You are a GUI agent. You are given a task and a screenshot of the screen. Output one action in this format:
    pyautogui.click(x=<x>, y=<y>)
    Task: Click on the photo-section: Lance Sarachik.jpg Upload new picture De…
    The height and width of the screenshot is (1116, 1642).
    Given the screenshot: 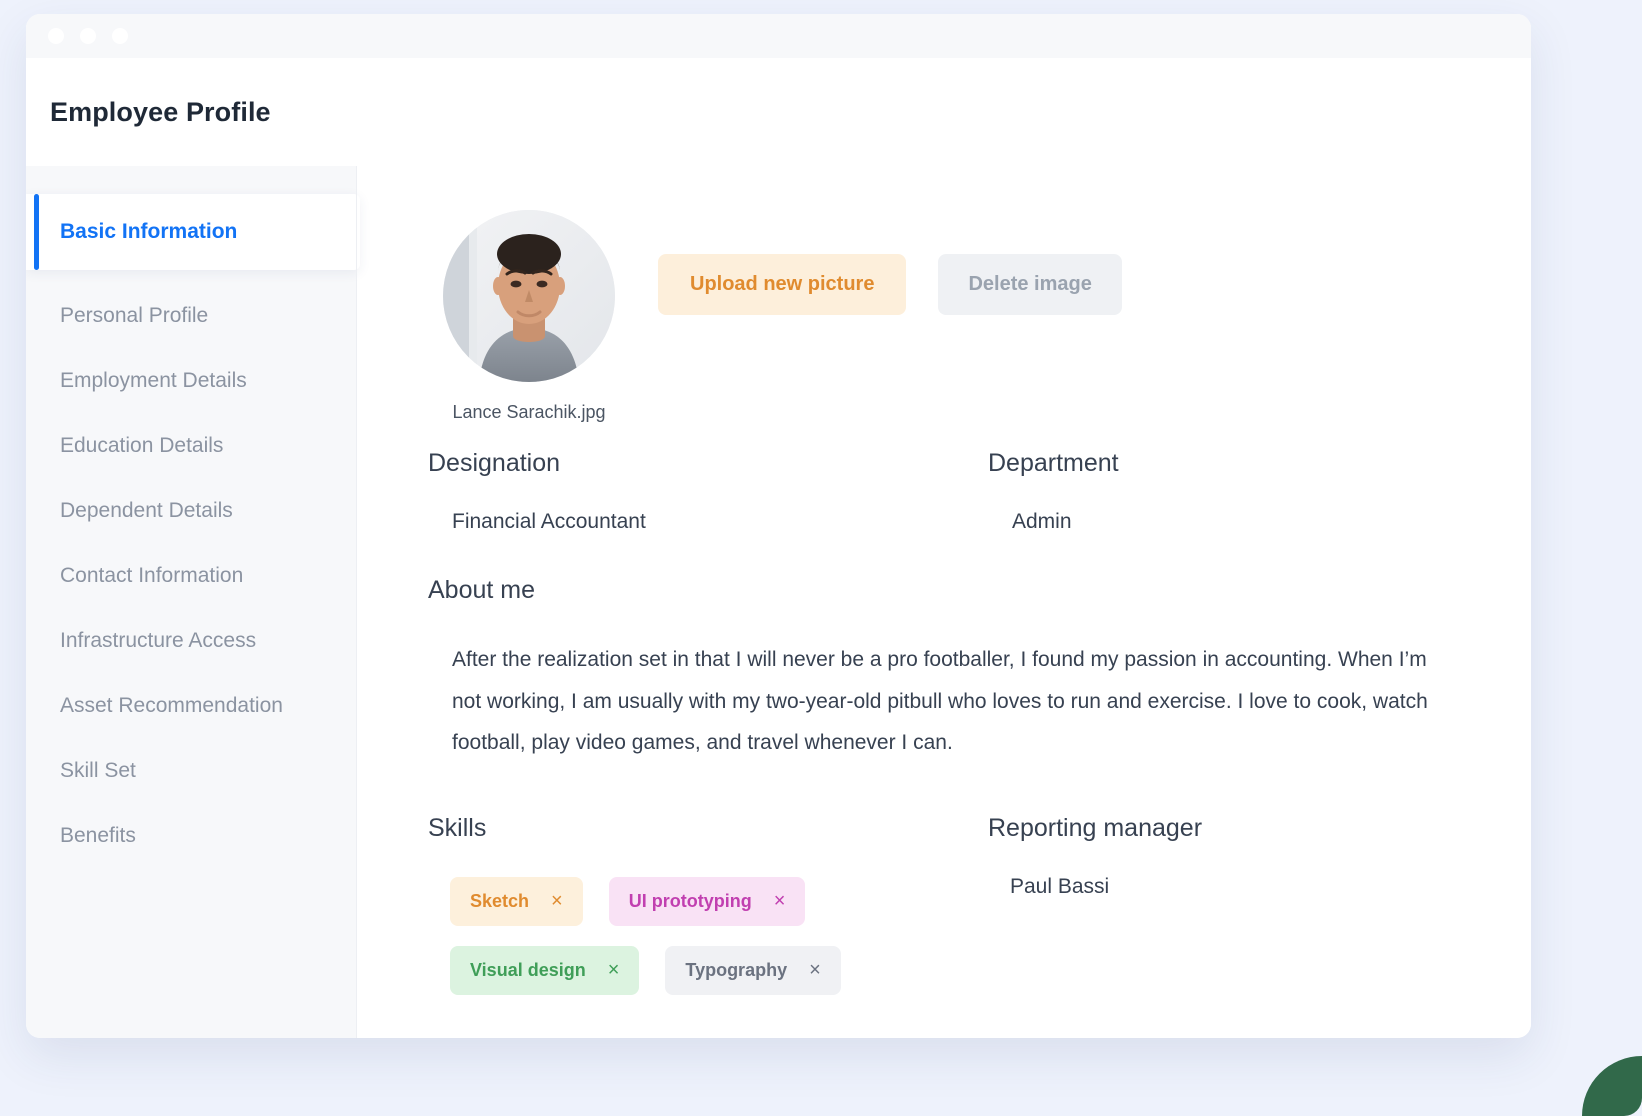 What is the action you would take?
    pyautogui.click(x=979, y=316)
    